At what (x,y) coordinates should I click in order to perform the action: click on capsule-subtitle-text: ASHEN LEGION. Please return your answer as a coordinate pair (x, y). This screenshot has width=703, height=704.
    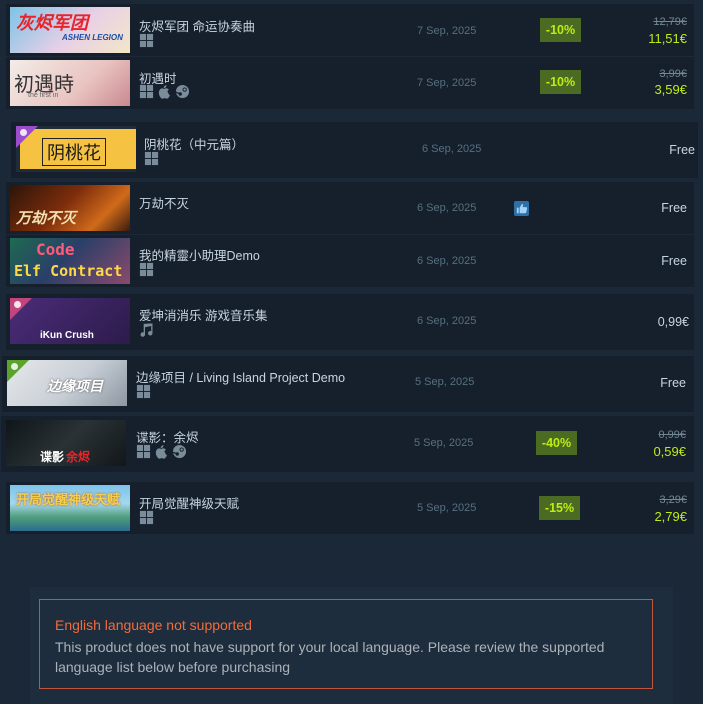
    Looking at the image, I should click on (92, 37).